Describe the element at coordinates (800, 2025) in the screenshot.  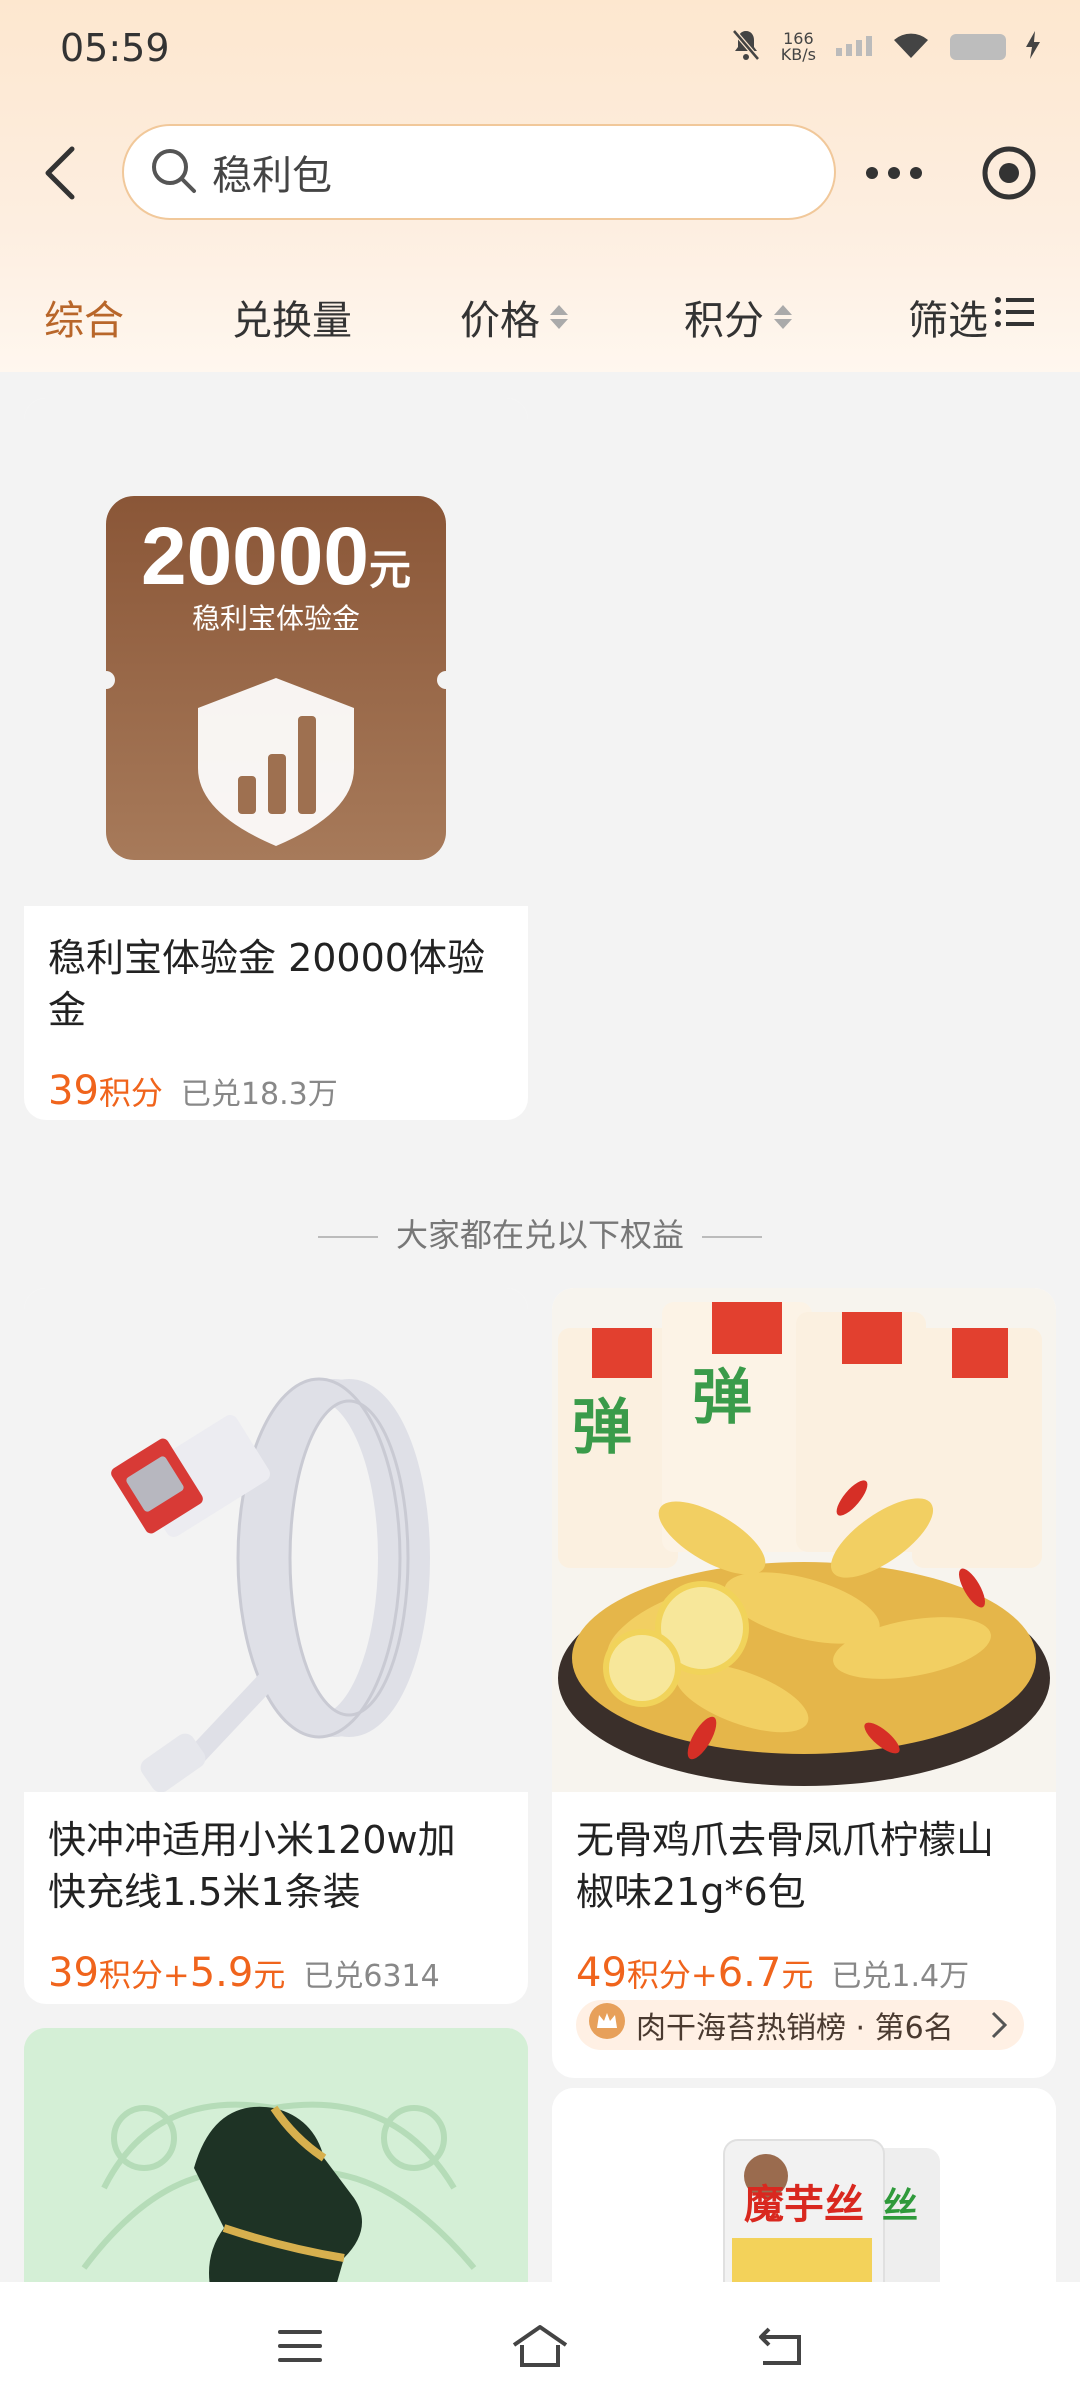
I see `ranking-badge: 肉干海苔热销榜 · 第6名` at that location.